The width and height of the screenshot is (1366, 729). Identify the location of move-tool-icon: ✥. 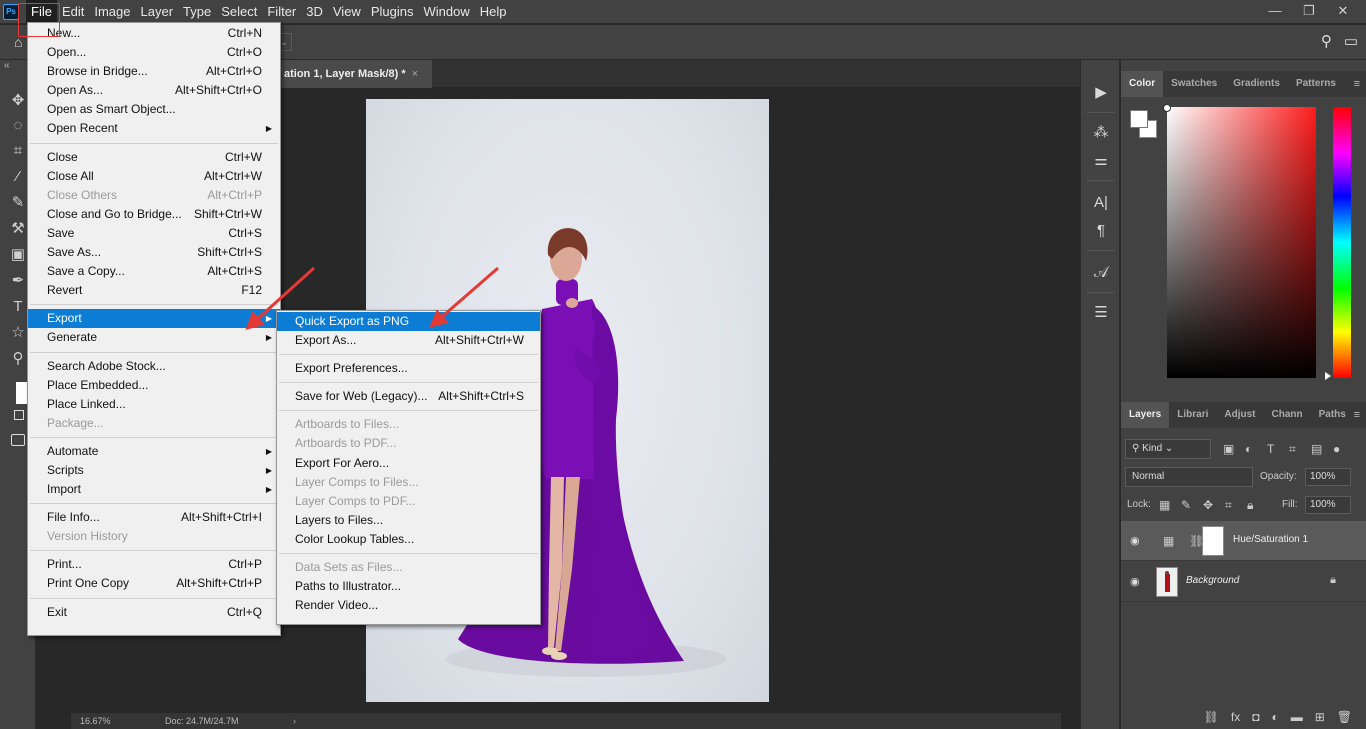
(18, 101).